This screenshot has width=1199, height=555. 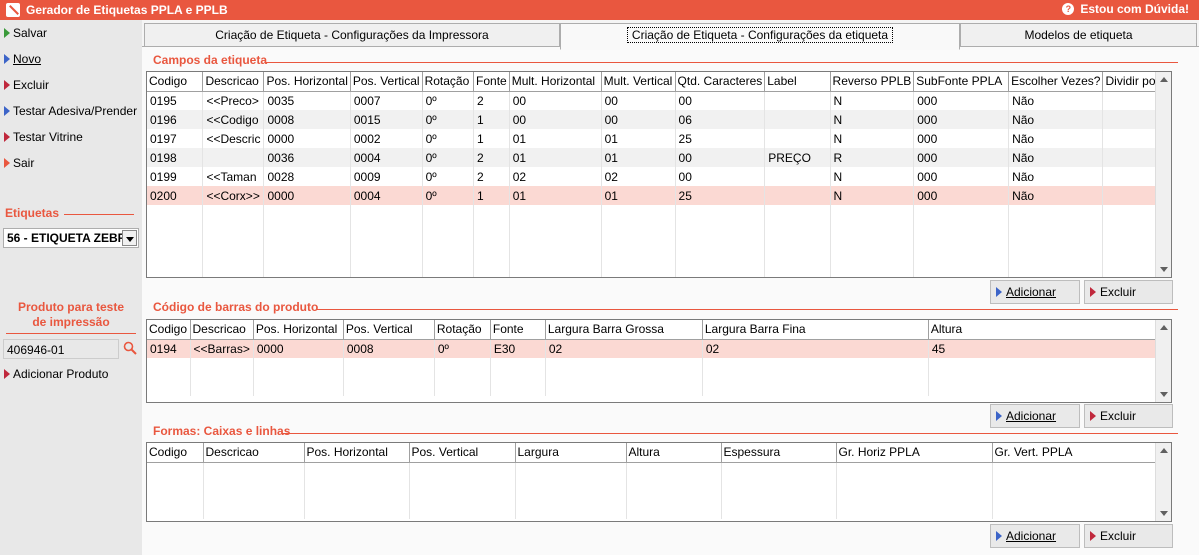 What do you see at coordinates (25, 33) in the screenshot?
I see `sidebar-item-salvar: Salvar` at bounding box center [25, 33].